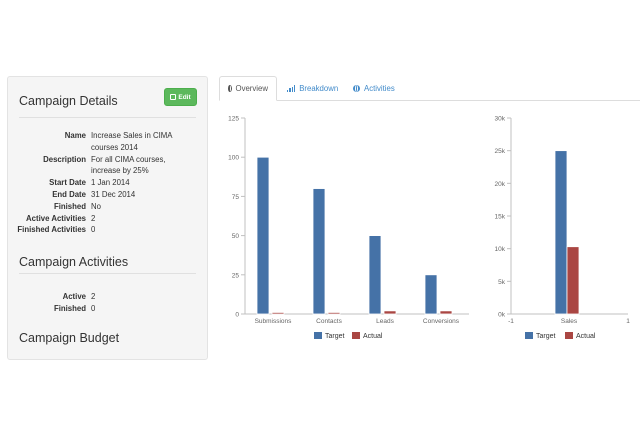 The height and width of the screenshot is (426, 640). What do you see at coordinates (500, 184) in the screenshot?
I see `y-tick-label: 20k` at bounding box center [500, 184].